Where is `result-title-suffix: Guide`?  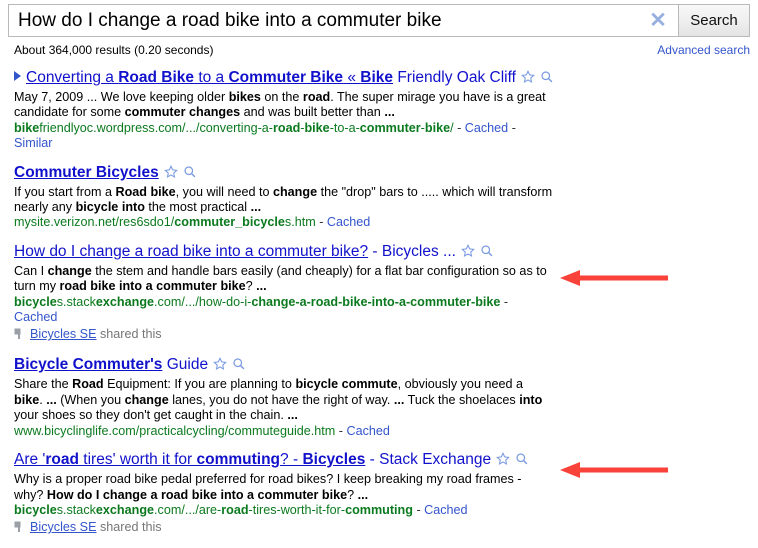 result-title-suffix: Guide is located at coordinates (185, 364).